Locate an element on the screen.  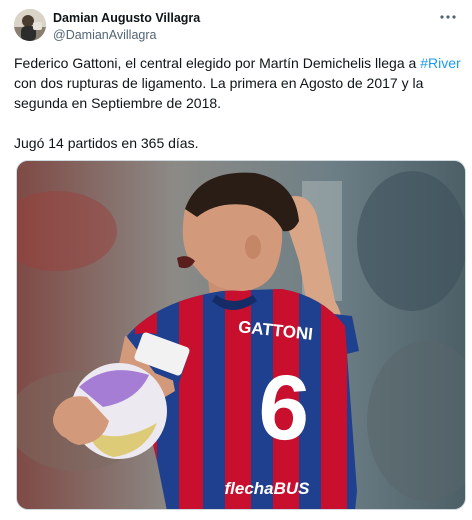
user-handle: @DamianAvillagra is located at coordinates (126, 35).